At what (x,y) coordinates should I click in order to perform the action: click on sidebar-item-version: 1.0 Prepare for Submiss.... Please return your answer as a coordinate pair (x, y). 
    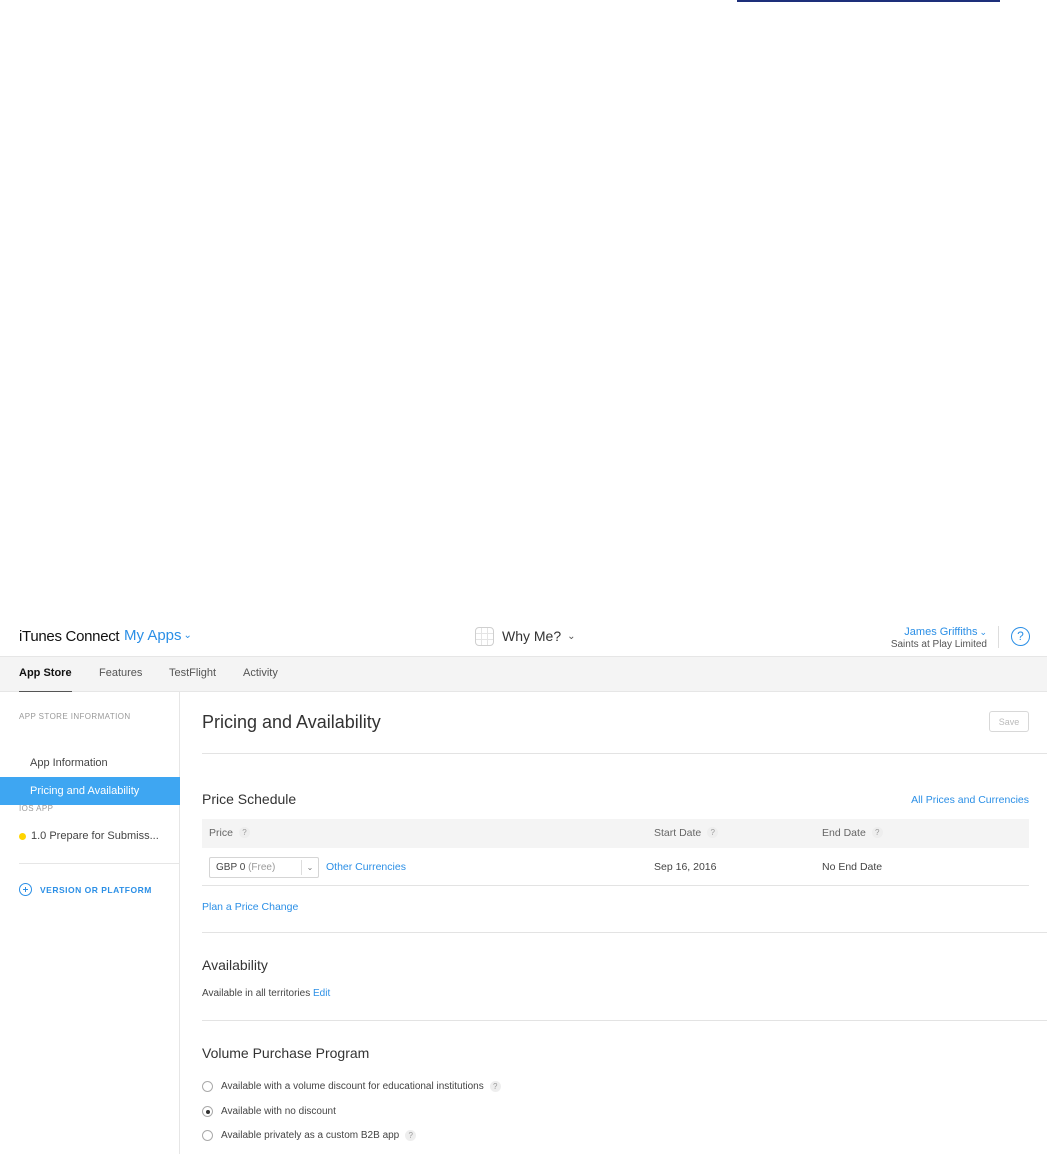
    Looking at the image, I should click on (89, 836).